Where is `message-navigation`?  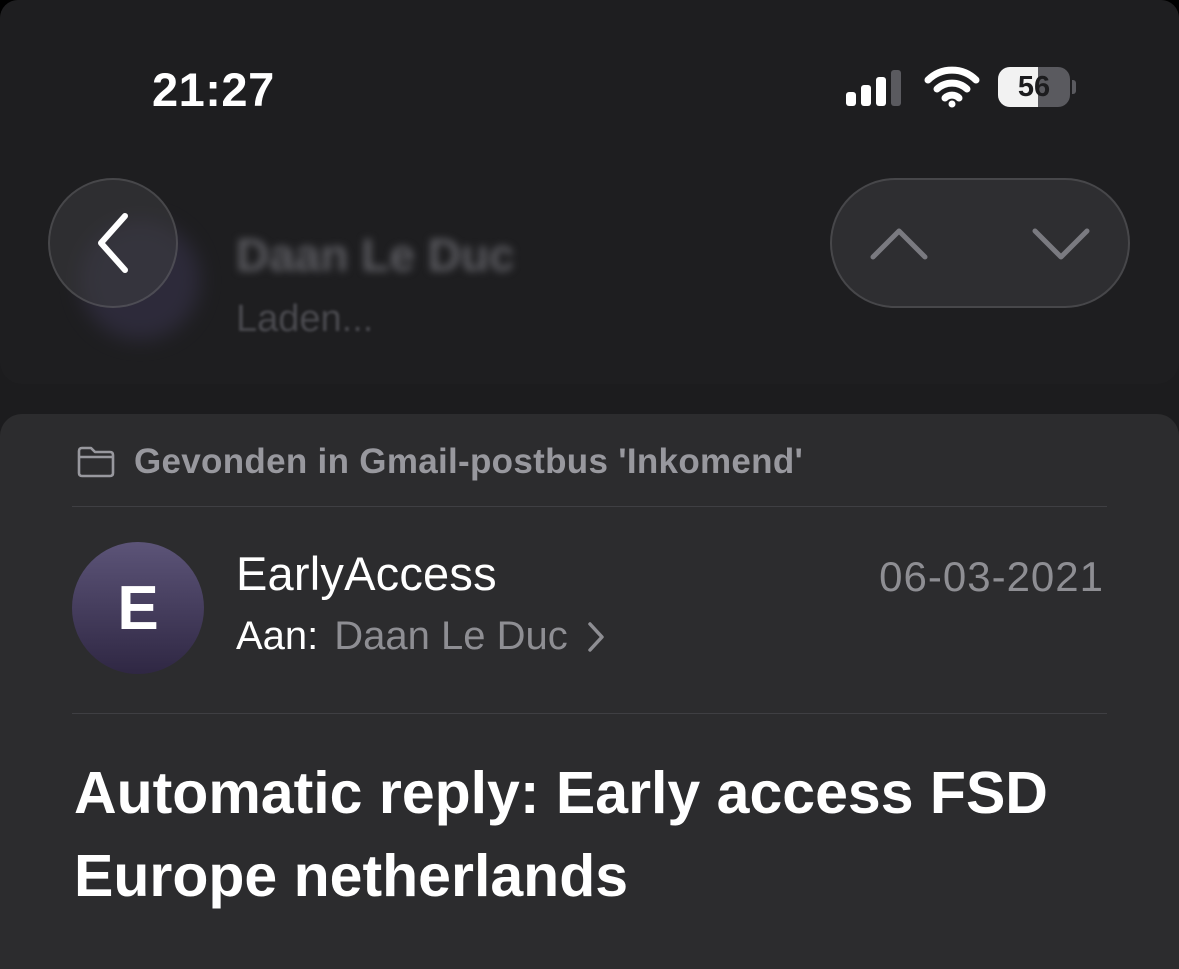
message-navigation is located at coordinates (980, 243).